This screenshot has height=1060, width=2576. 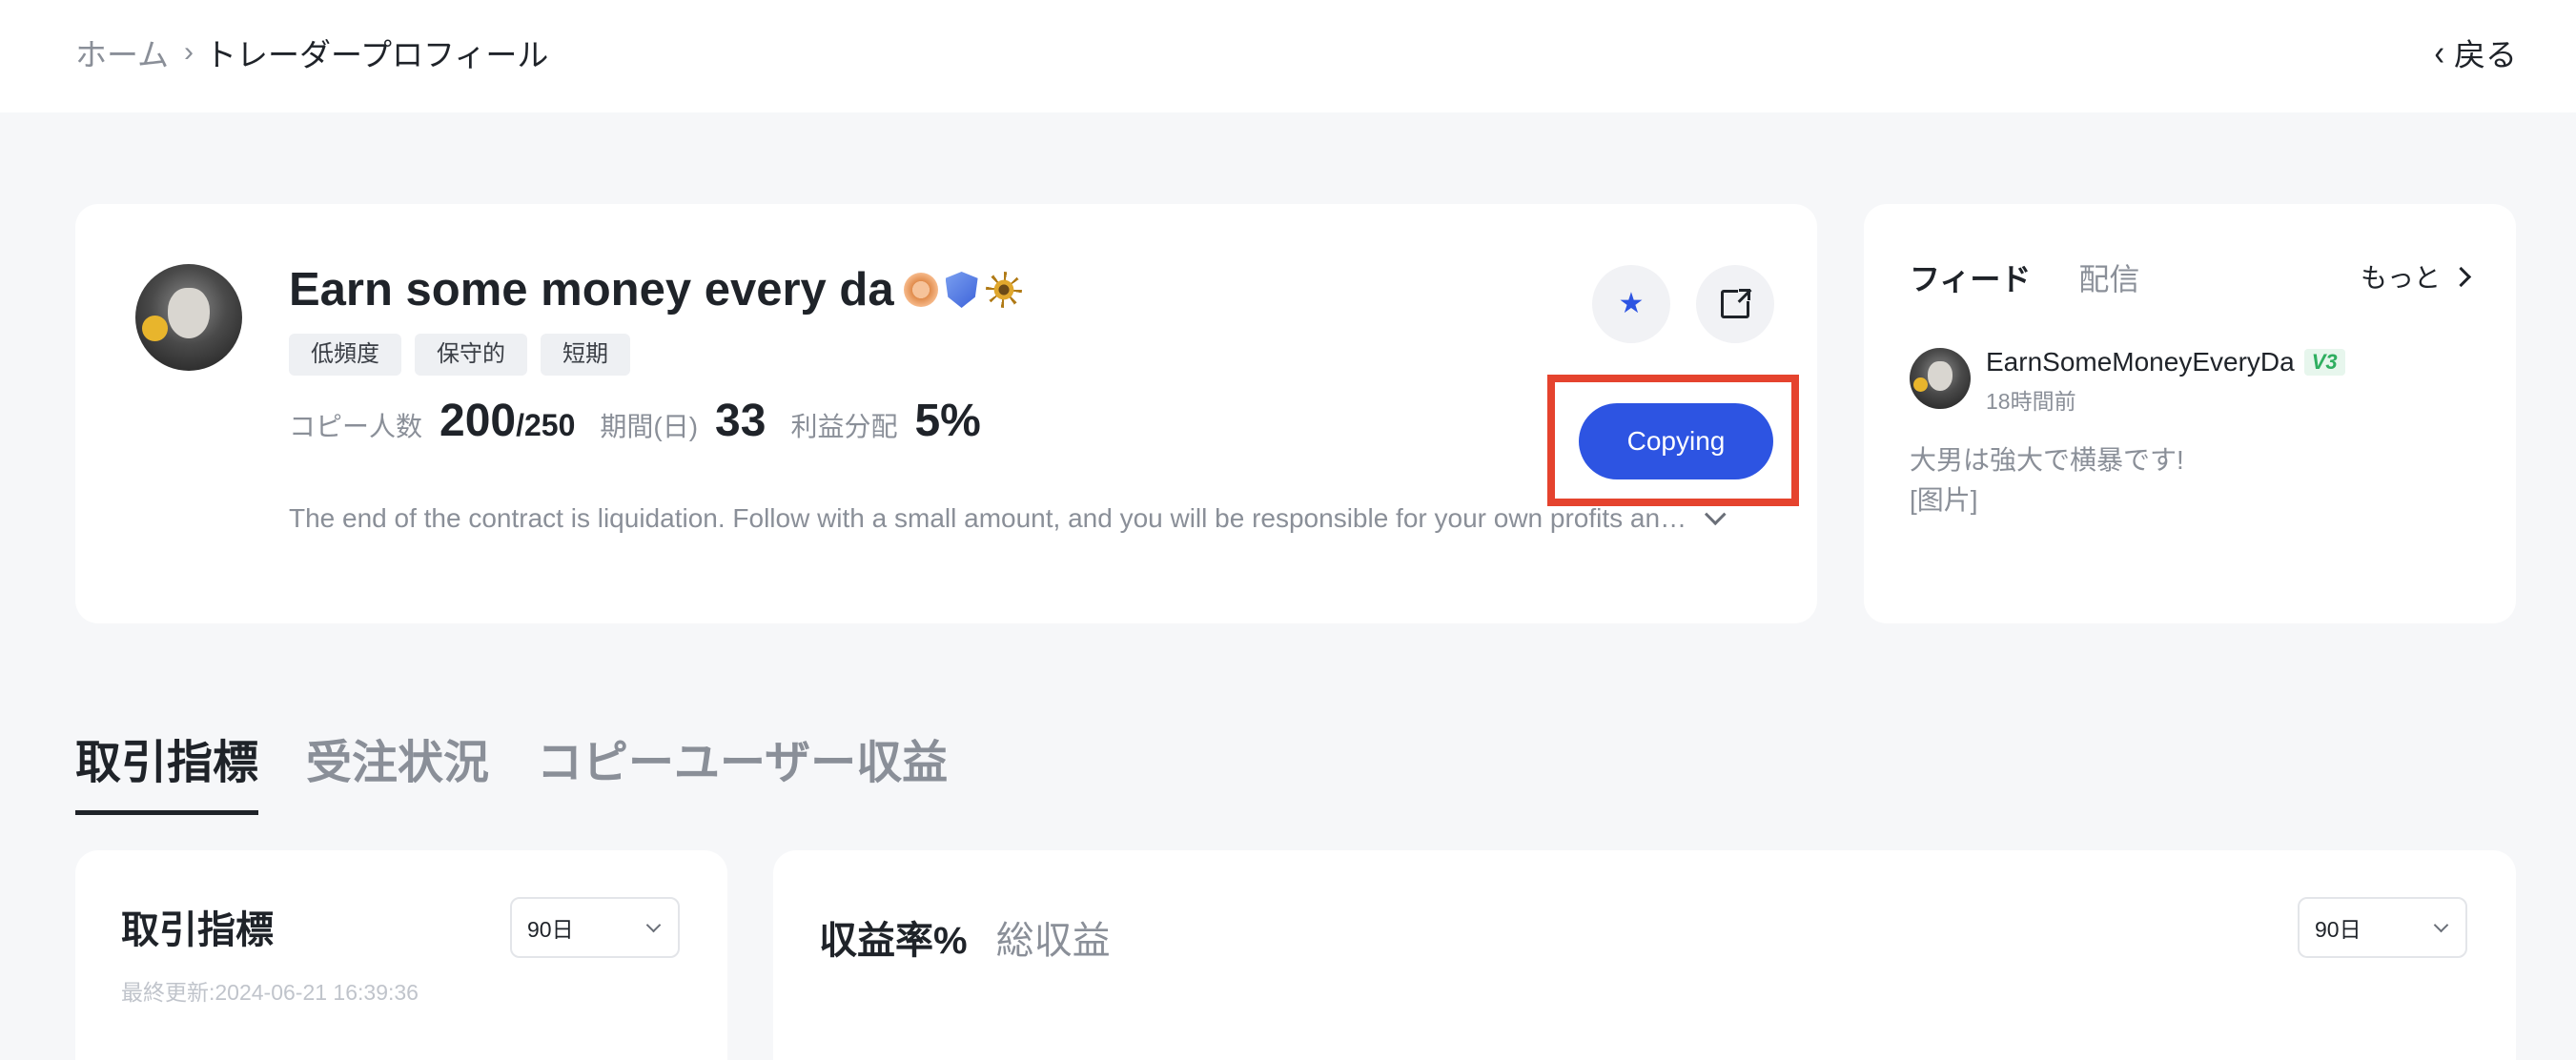 What do you see at coordinates (844, 426) in the screenshot?
I see `profit-share-label: 利益分配` at bounding box center [844, 426].